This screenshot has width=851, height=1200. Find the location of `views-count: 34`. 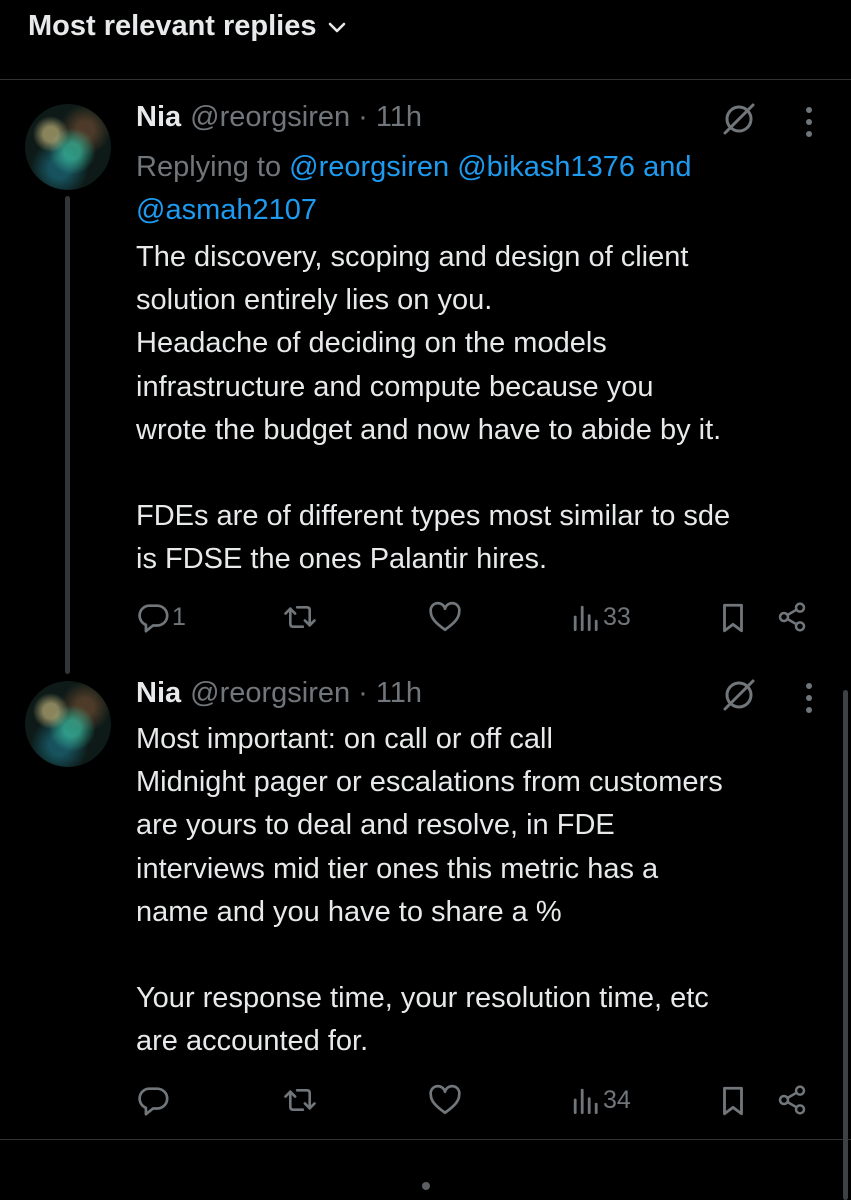

views-count: 34 is located at coordinates (617, 1099).